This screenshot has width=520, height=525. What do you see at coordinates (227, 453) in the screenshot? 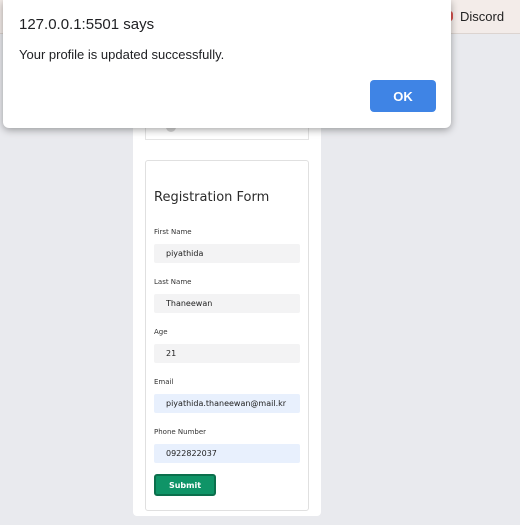
I see `phone-input` at bounding box center [227, 453].